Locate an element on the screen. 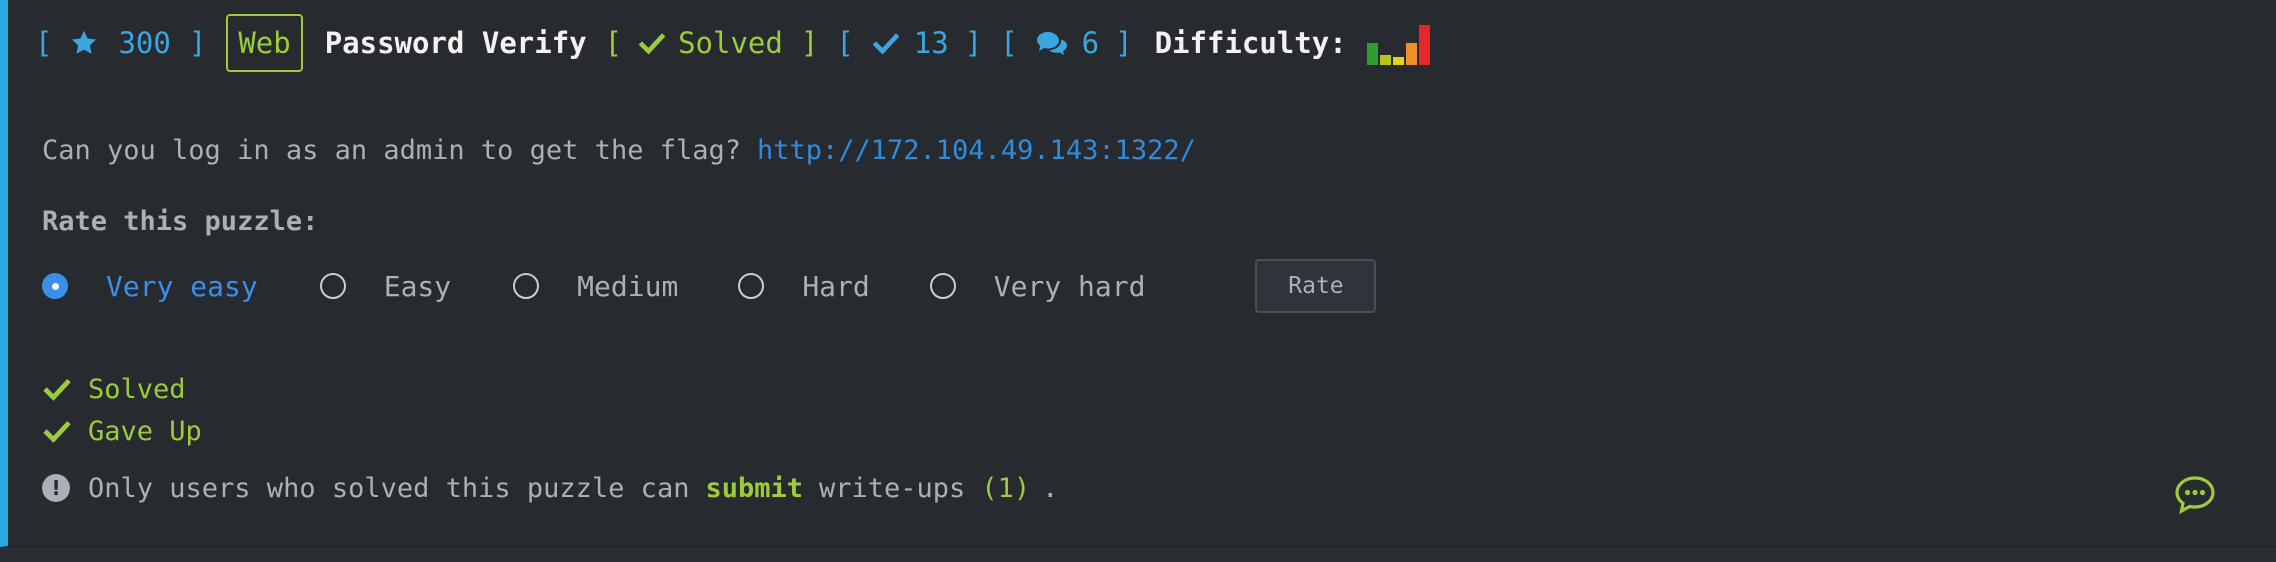  rate-title: Rate this puzzle: is located at coordinates (180, 221).